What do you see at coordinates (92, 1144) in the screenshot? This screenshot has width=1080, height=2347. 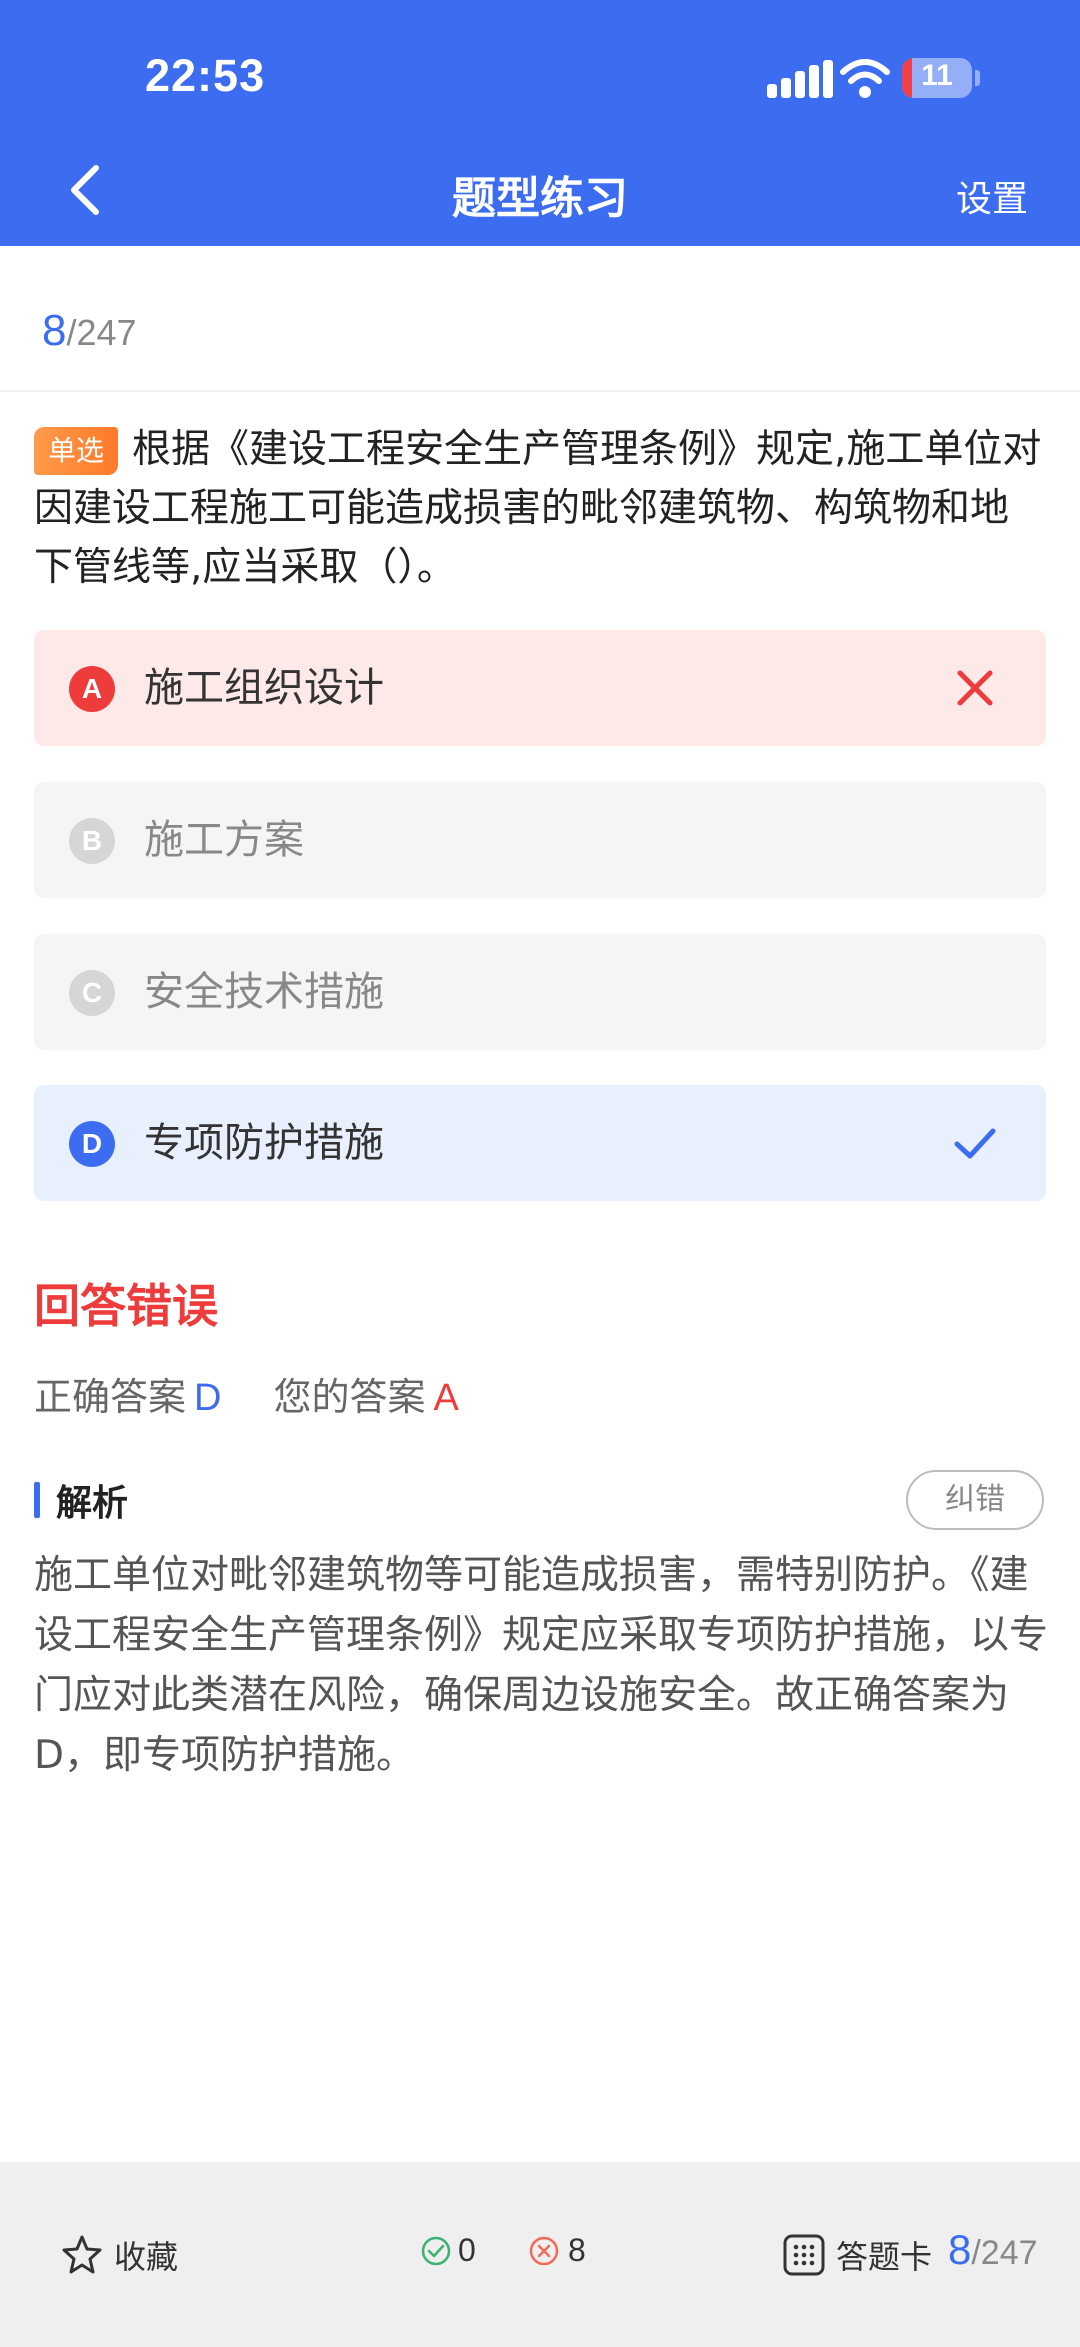 I see `option-letter: D` at bounding box center [92, 1144].